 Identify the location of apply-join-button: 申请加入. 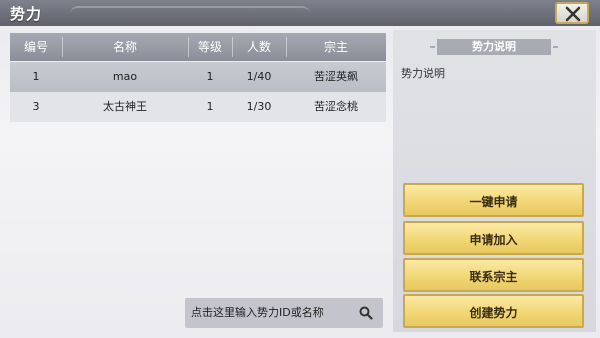
(493, 238).